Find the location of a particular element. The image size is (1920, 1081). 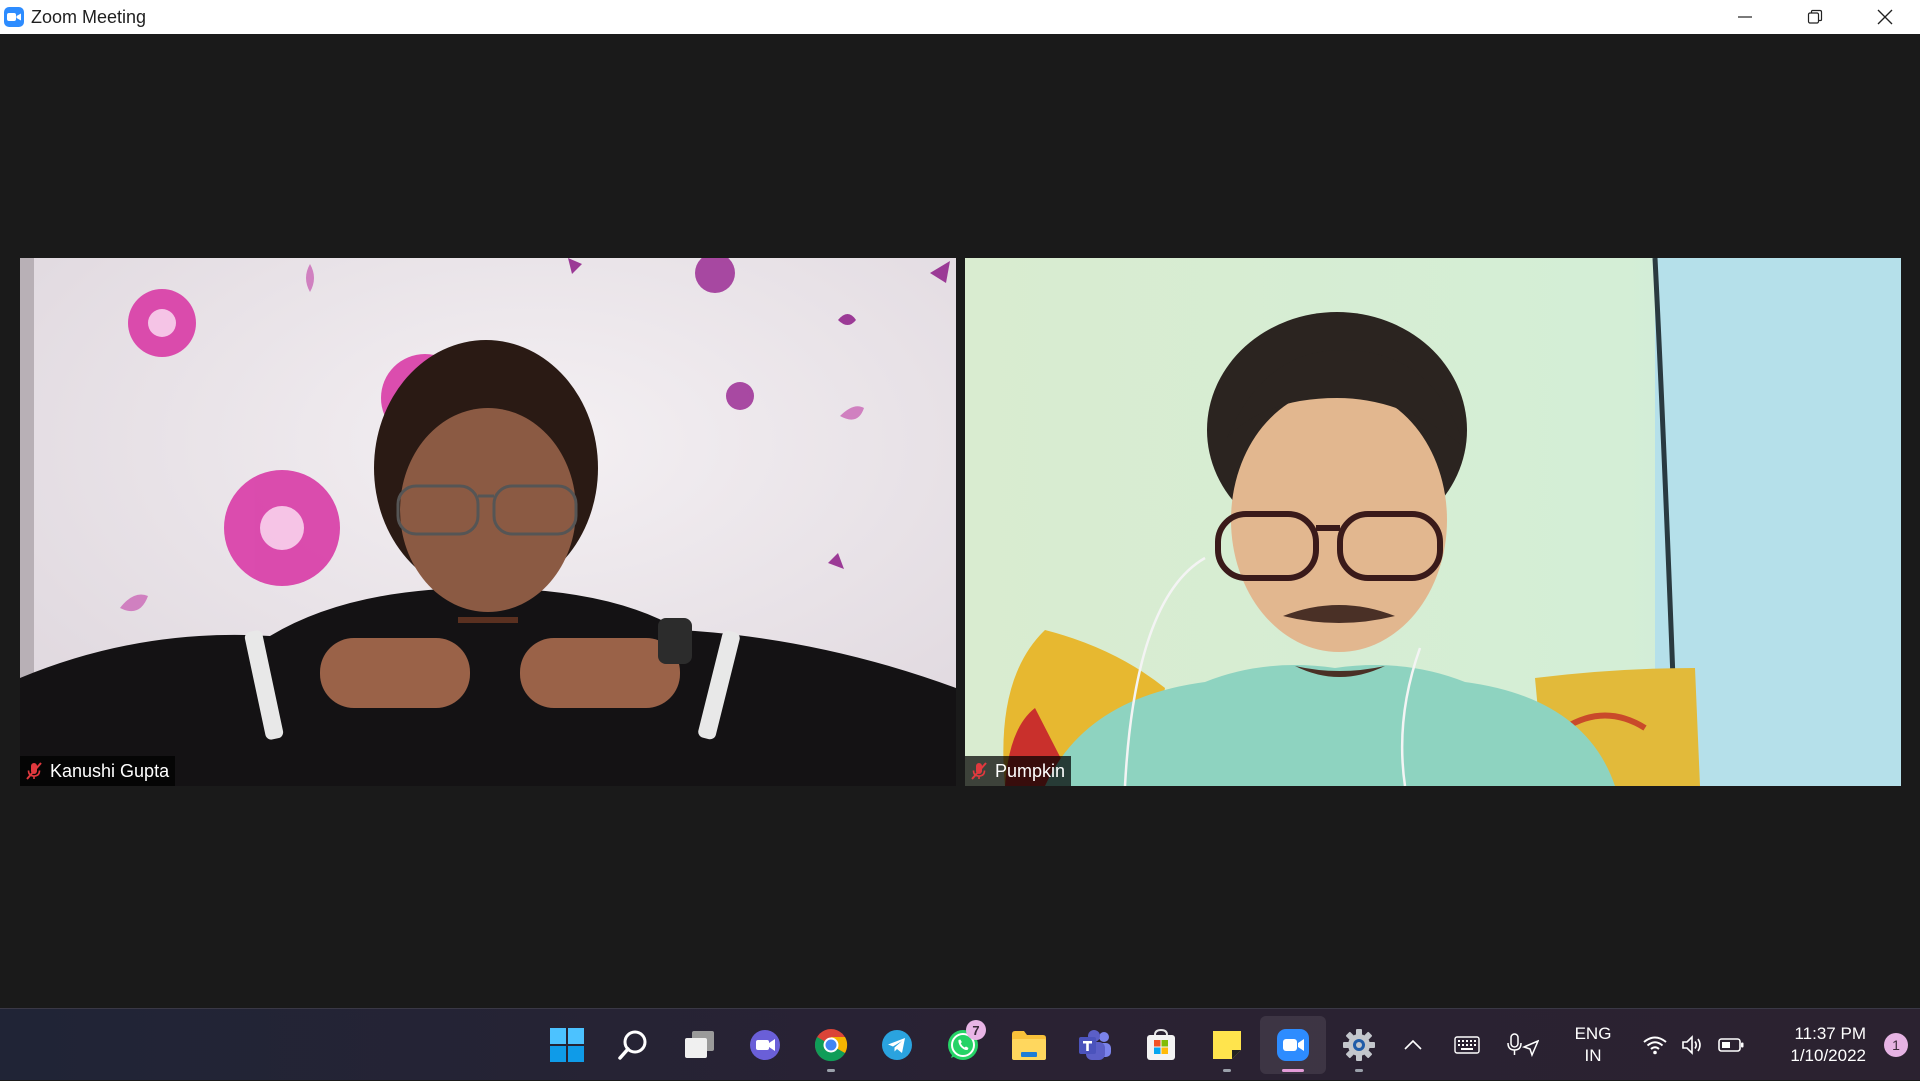

minimize-button is located at coordinates (1745, 17).